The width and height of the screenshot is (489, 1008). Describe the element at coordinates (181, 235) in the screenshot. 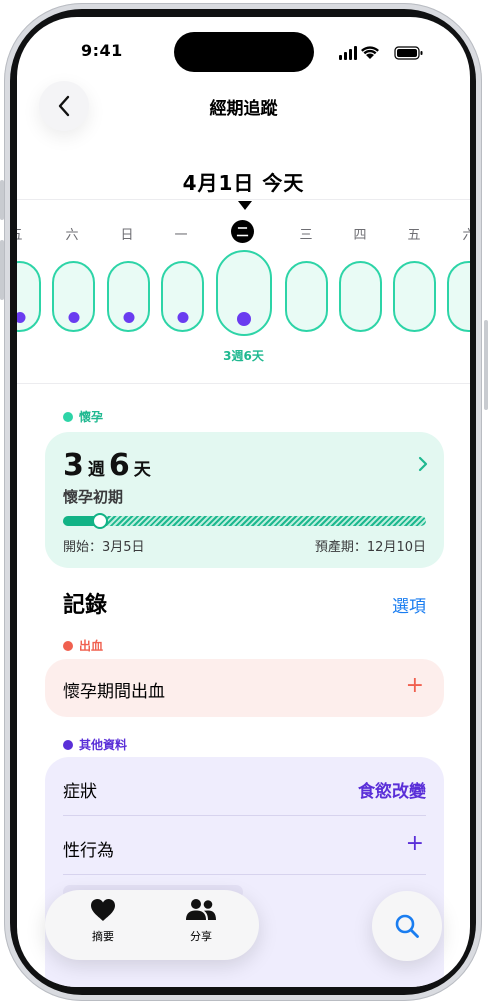

I see `weekday-label: 一` at that location.